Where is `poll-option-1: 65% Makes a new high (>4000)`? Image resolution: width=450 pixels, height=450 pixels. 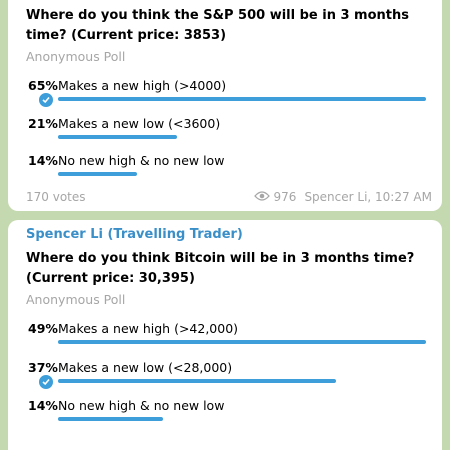
poll-option-1: 65% Makes a new high (>4000) is located at coordinates (225, 98).